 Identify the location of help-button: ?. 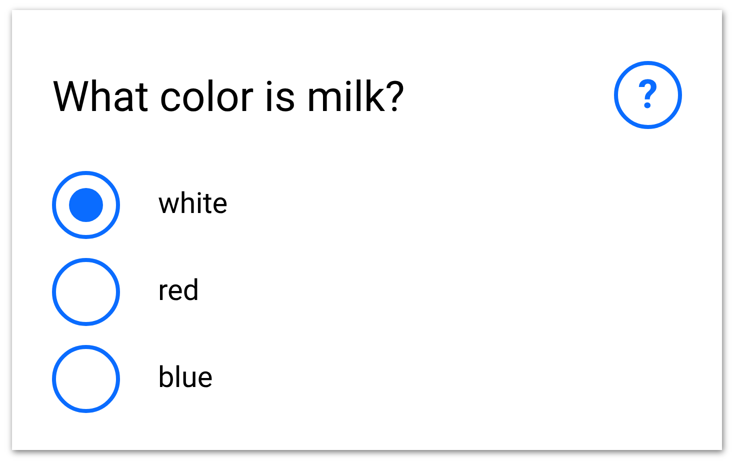
(648, 95).